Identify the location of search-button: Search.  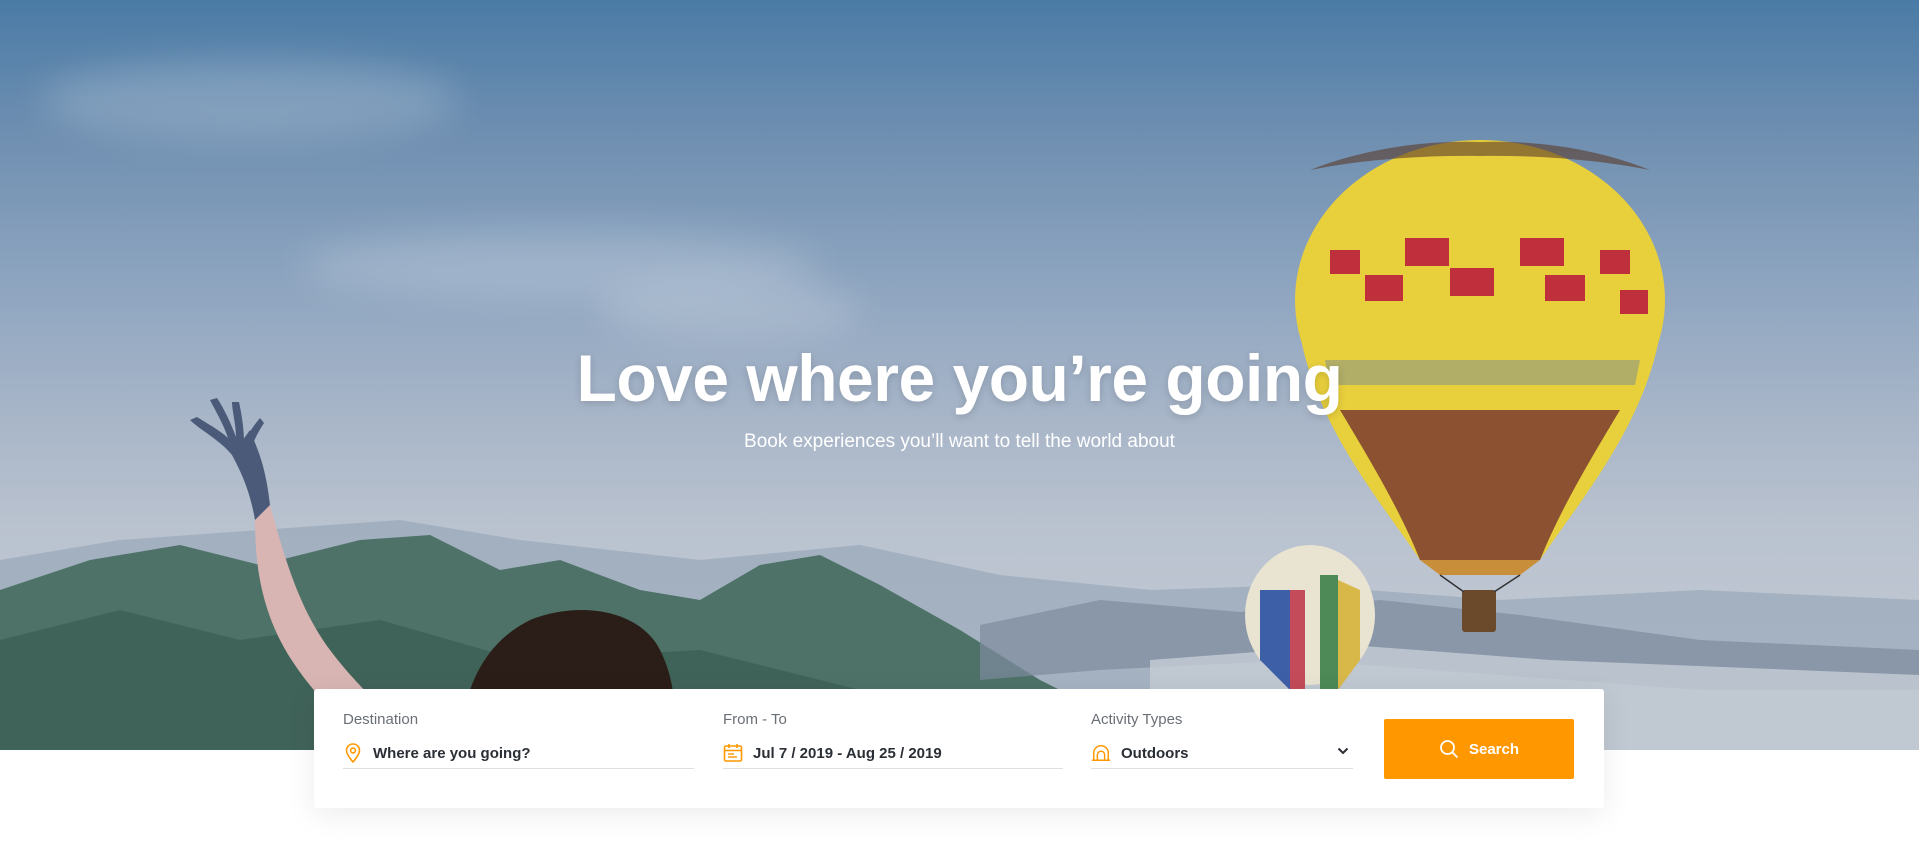
(1479, 749).